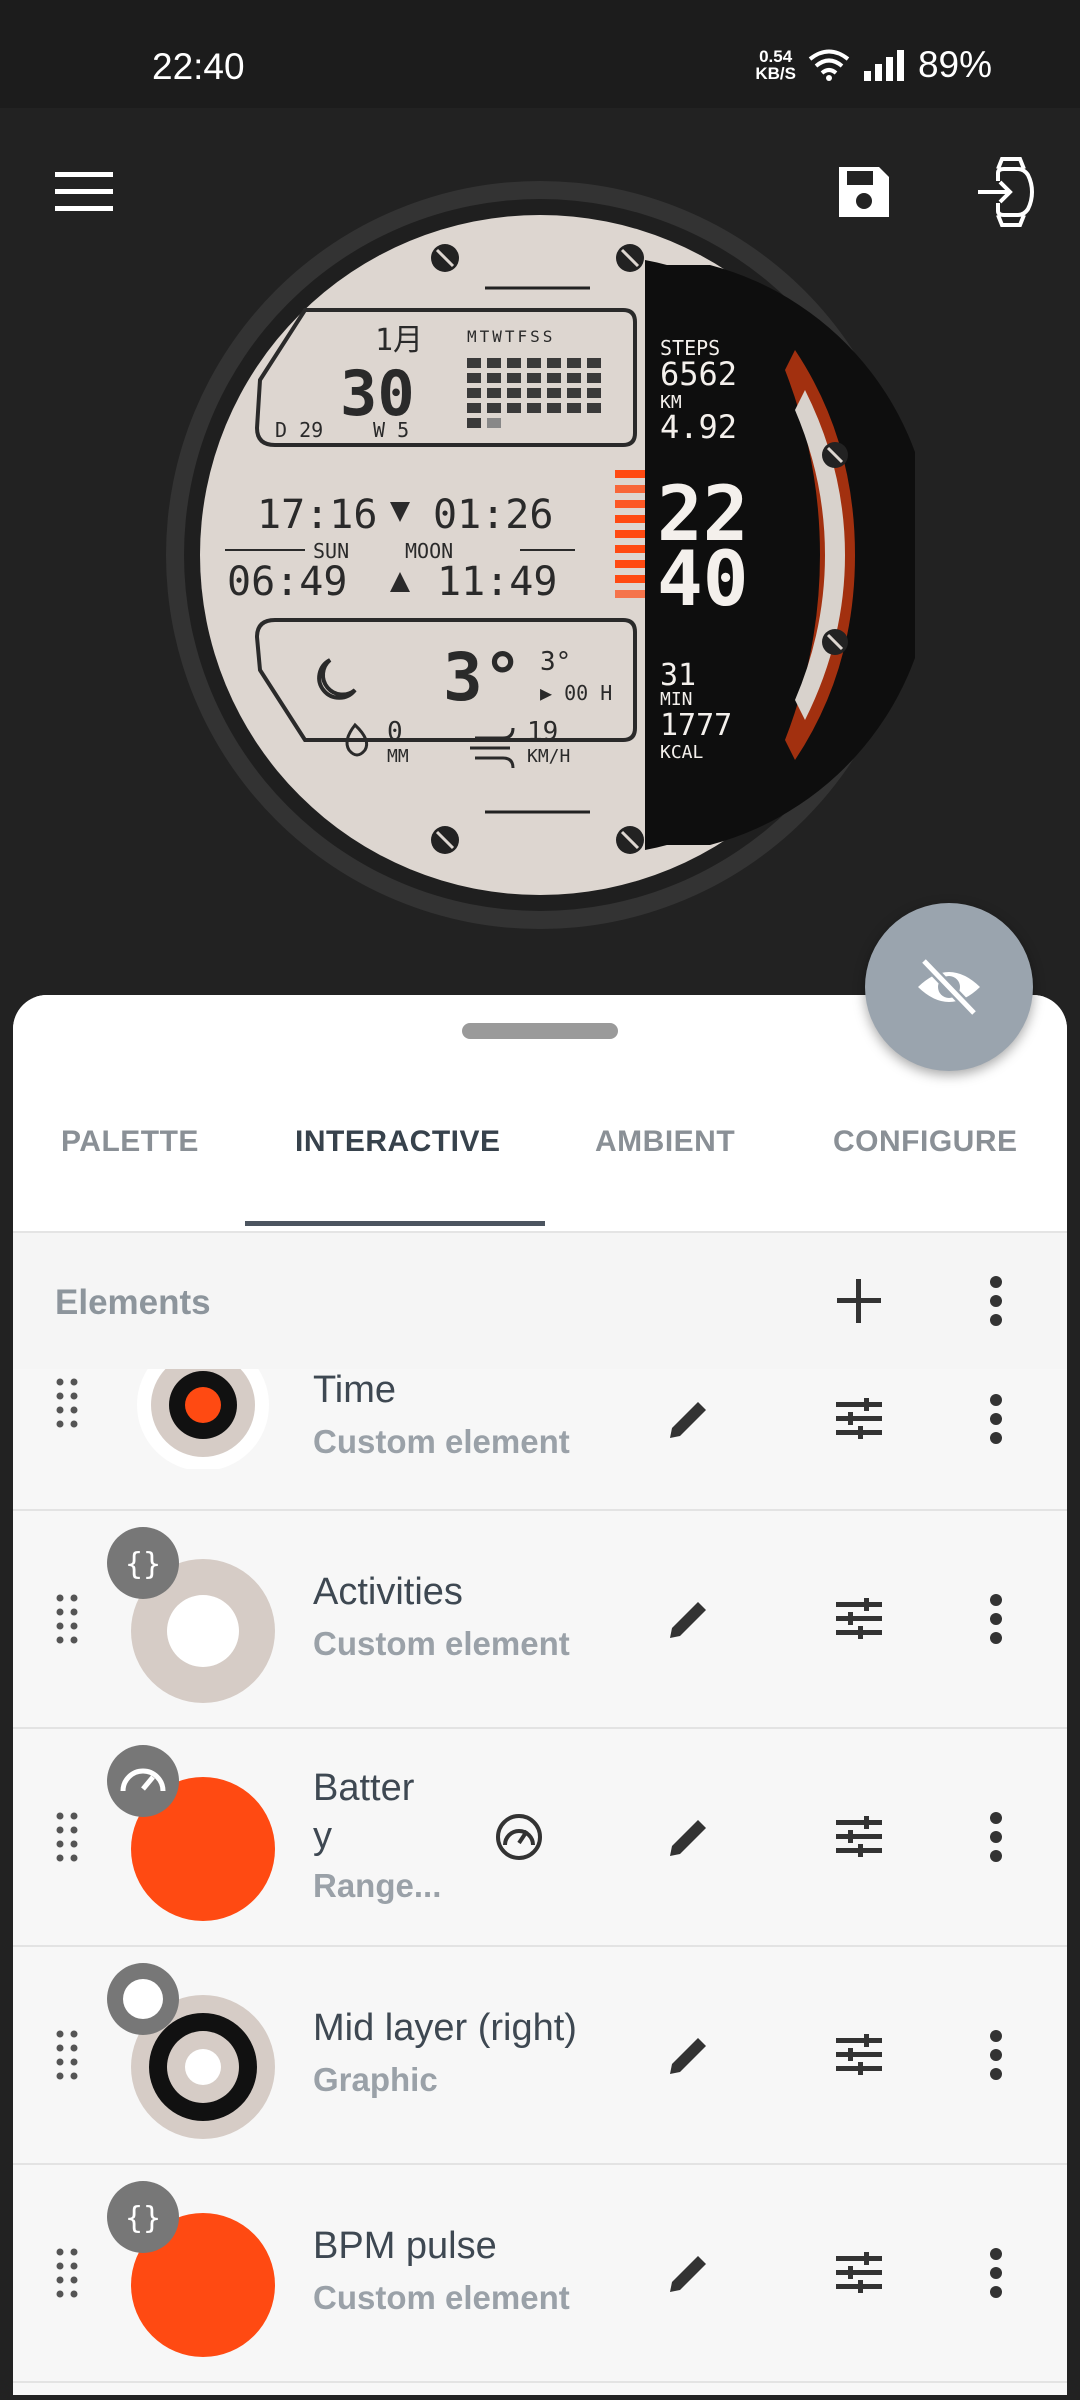 The width and height of the screenshot is (1080, 2400). What do you see at coordinates (555, 662) in the screenshot?
I see `watch-temperature-small: 3°` at bounding box center [555, 662].